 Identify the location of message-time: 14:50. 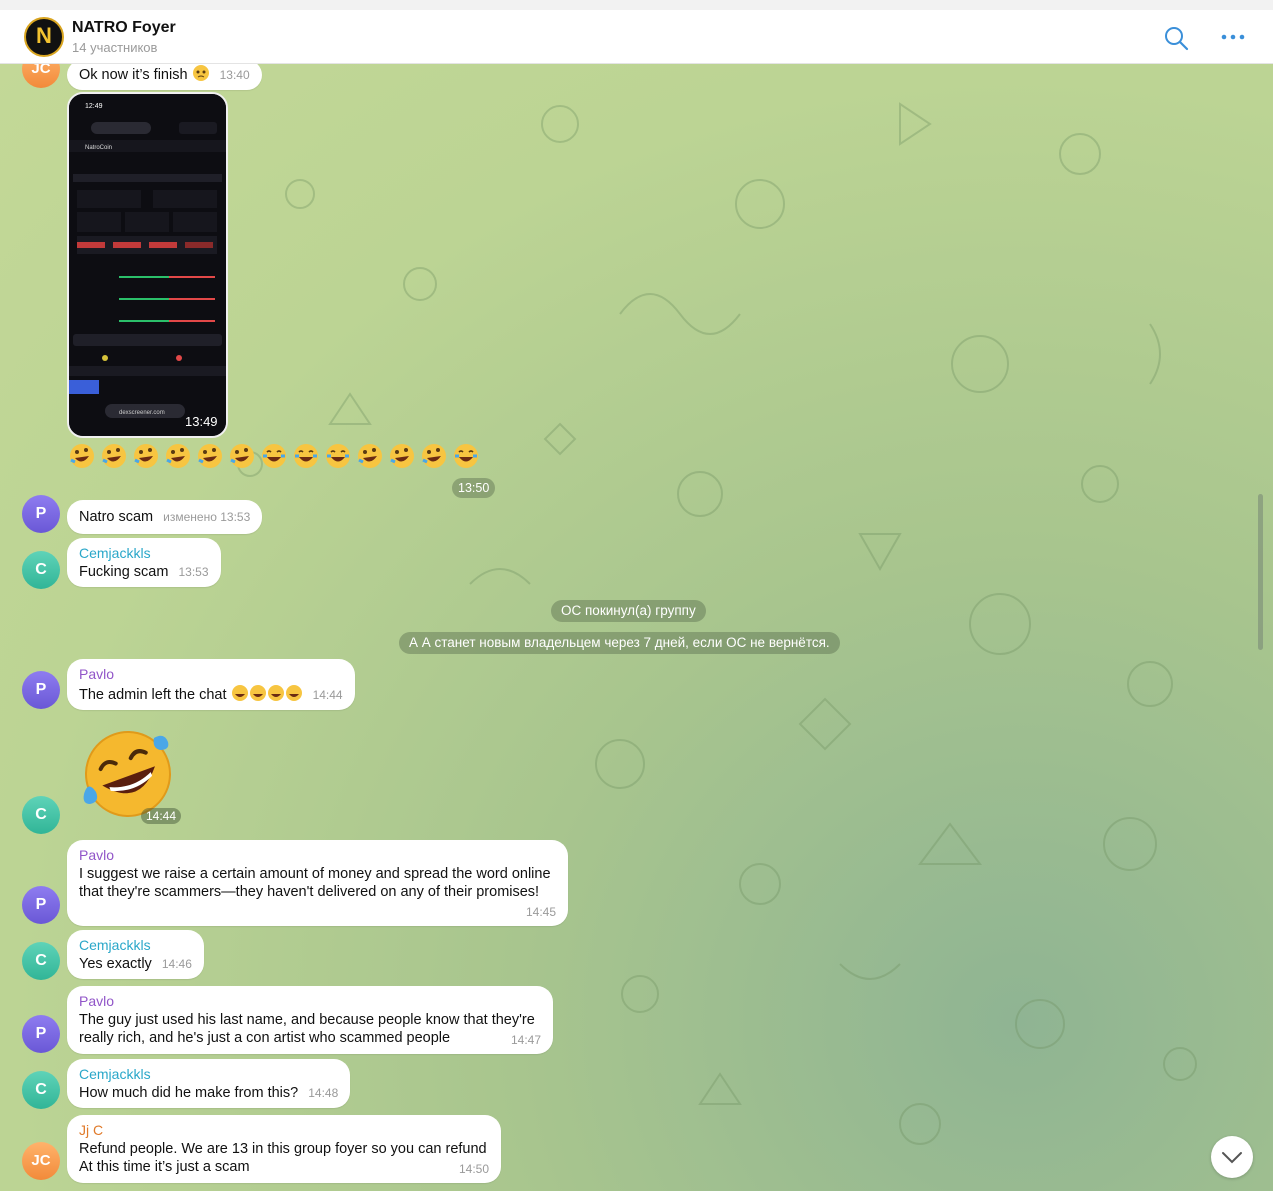
(473, 1169).